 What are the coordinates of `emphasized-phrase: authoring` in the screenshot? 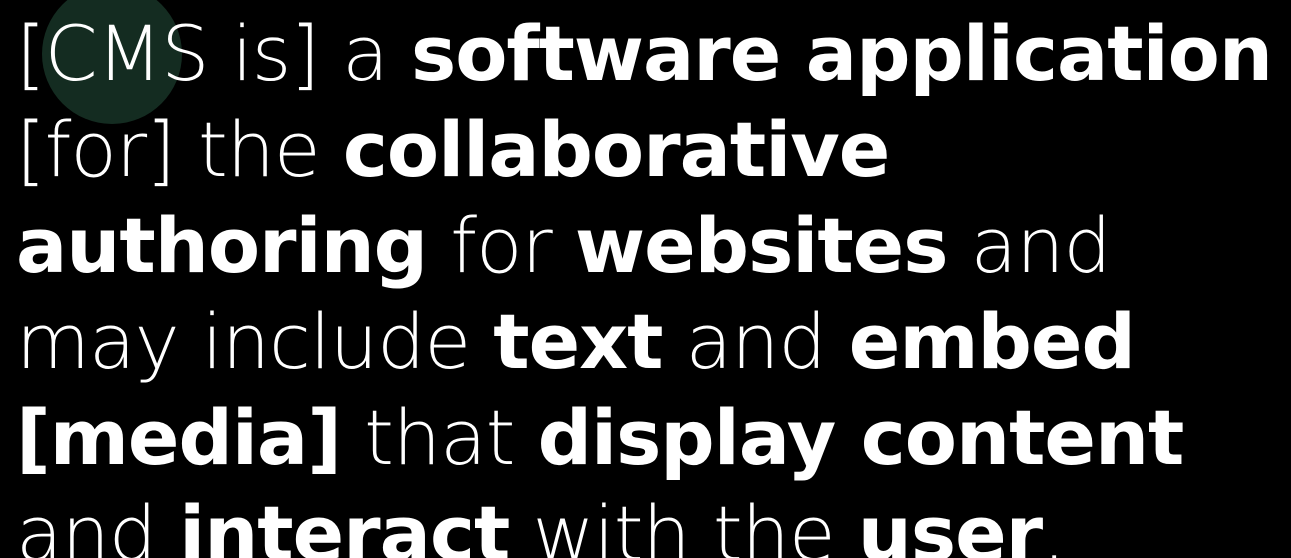 It's located at (222, 245).